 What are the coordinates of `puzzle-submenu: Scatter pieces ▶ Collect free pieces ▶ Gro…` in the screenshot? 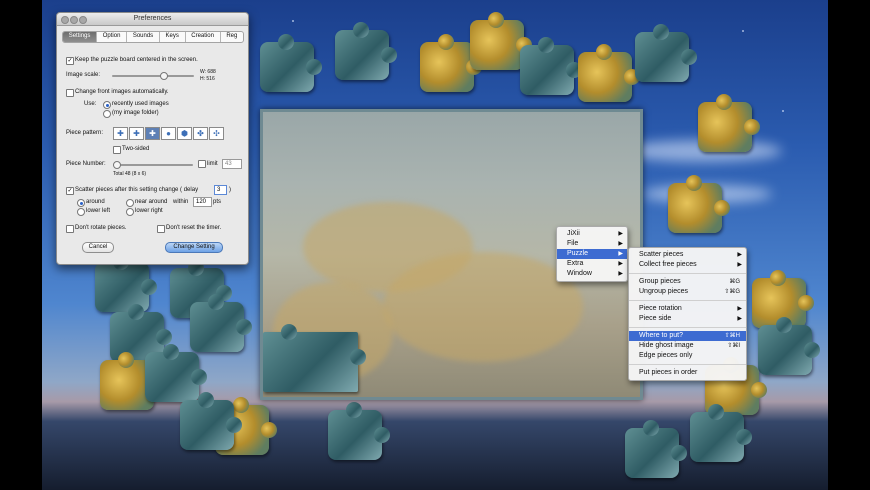 It's located at (687, 314).